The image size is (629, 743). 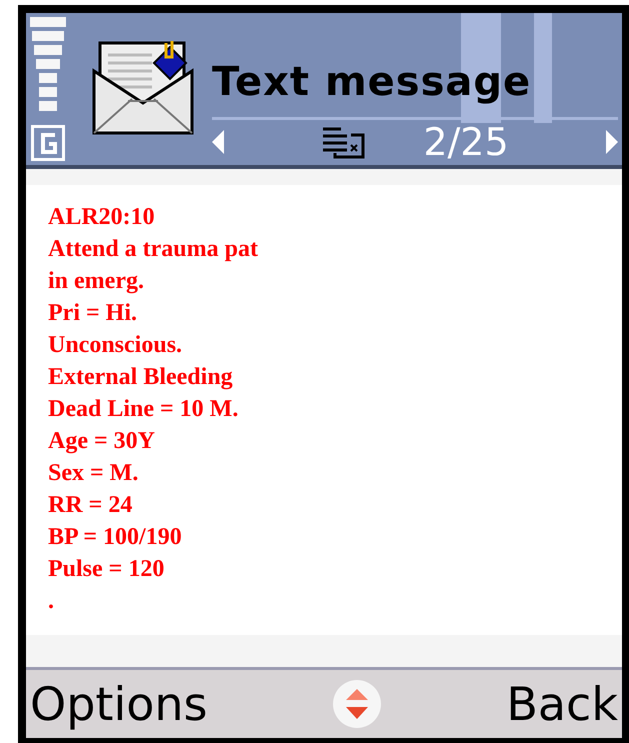 What do you see at coordinates (91, 505) in the screenshot?
I see `message-line: RR = 24` at bounding box center [91, 505].